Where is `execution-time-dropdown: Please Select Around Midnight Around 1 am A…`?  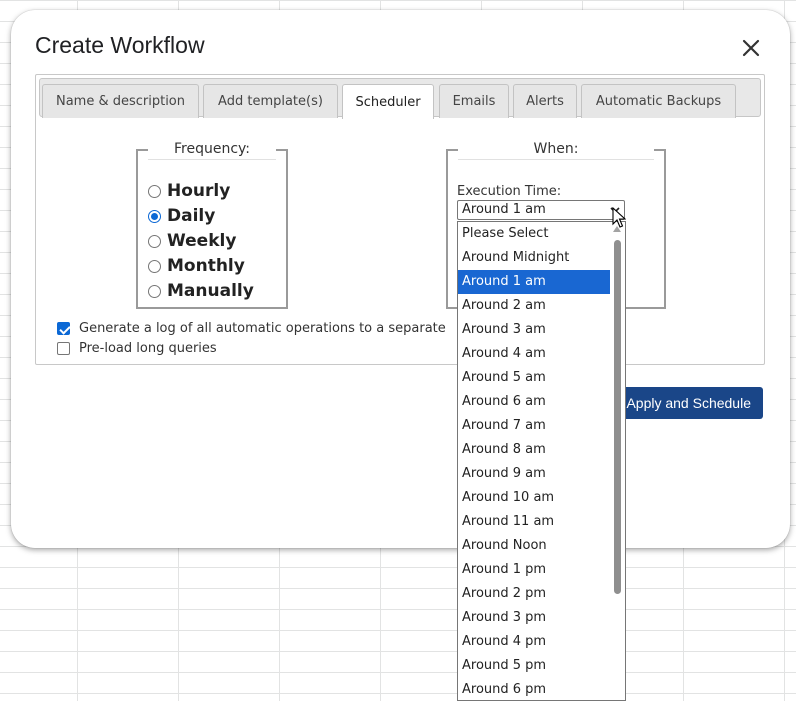
execution-time-dropdown: Please Select Around Midnight Around 1 am A… is located at coordinates (541, 461).